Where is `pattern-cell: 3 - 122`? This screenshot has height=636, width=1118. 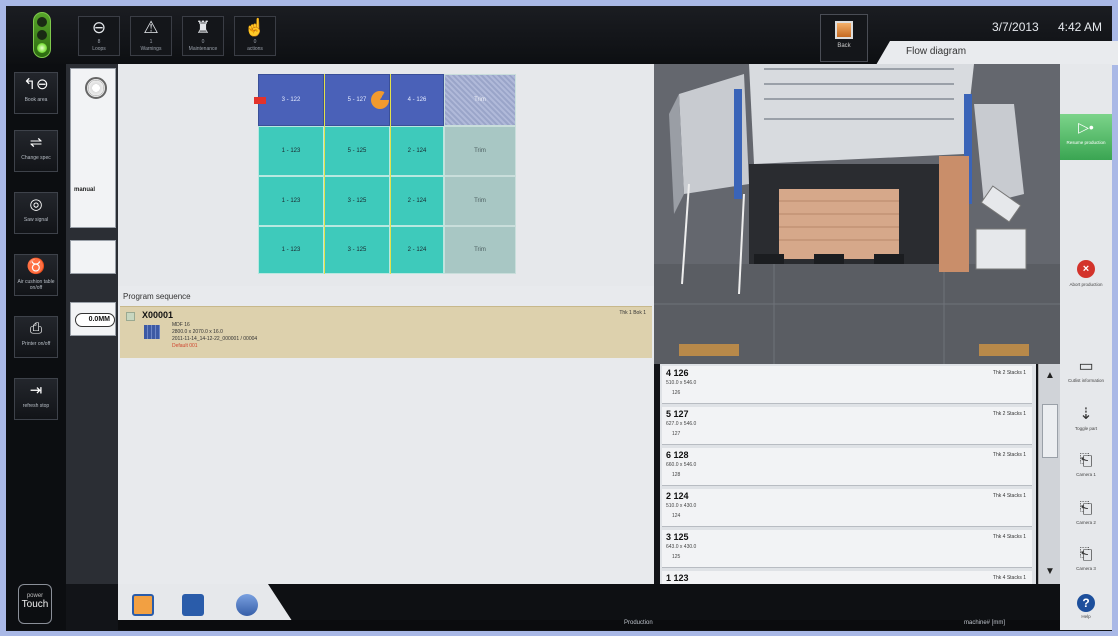
pattern-cell: 3 - 122 is located at coordinates (291, 100).